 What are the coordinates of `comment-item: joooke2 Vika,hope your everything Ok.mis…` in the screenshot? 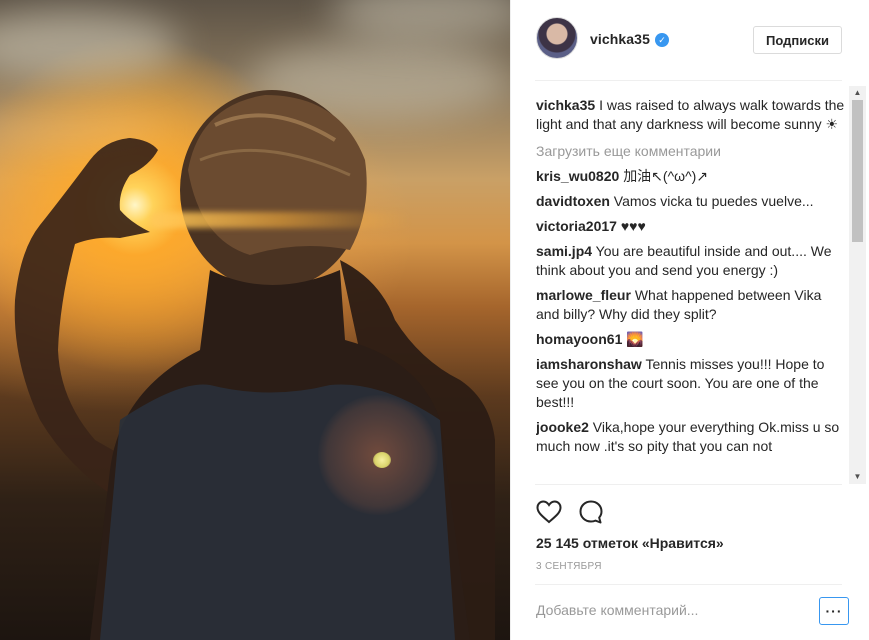 It's located at (691, 437).